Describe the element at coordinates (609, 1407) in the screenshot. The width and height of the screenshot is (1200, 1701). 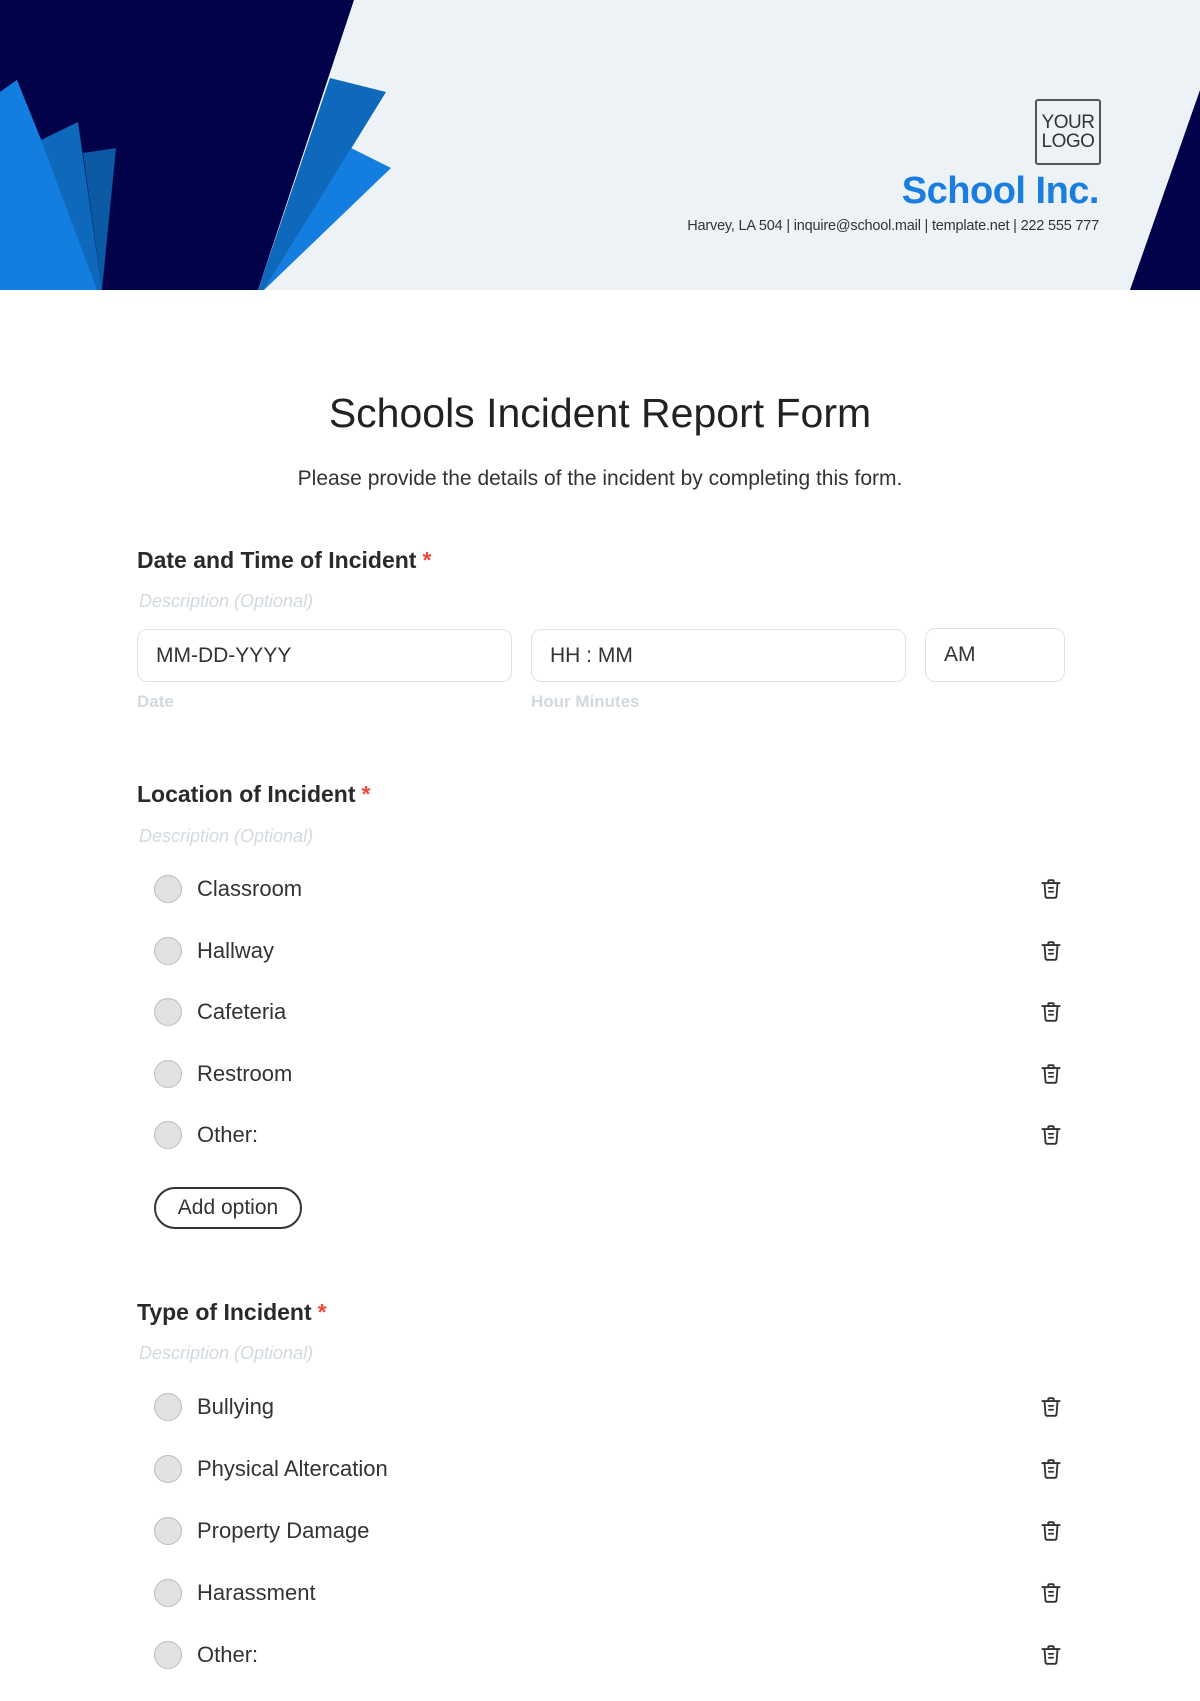
I see `option-row-type-1: Bullying` at that location.